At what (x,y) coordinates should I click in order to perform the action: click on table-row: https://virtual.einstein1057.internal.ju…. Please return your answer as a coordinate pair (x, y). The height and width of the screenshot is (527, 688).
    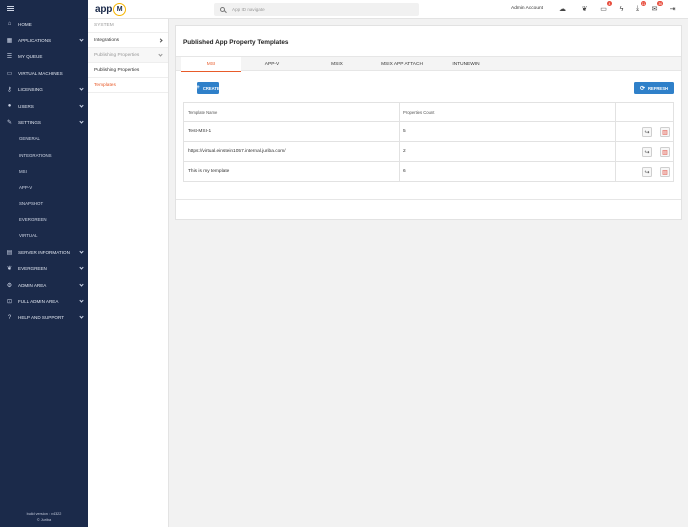
    Looking at the image, I should click on (428, 152).